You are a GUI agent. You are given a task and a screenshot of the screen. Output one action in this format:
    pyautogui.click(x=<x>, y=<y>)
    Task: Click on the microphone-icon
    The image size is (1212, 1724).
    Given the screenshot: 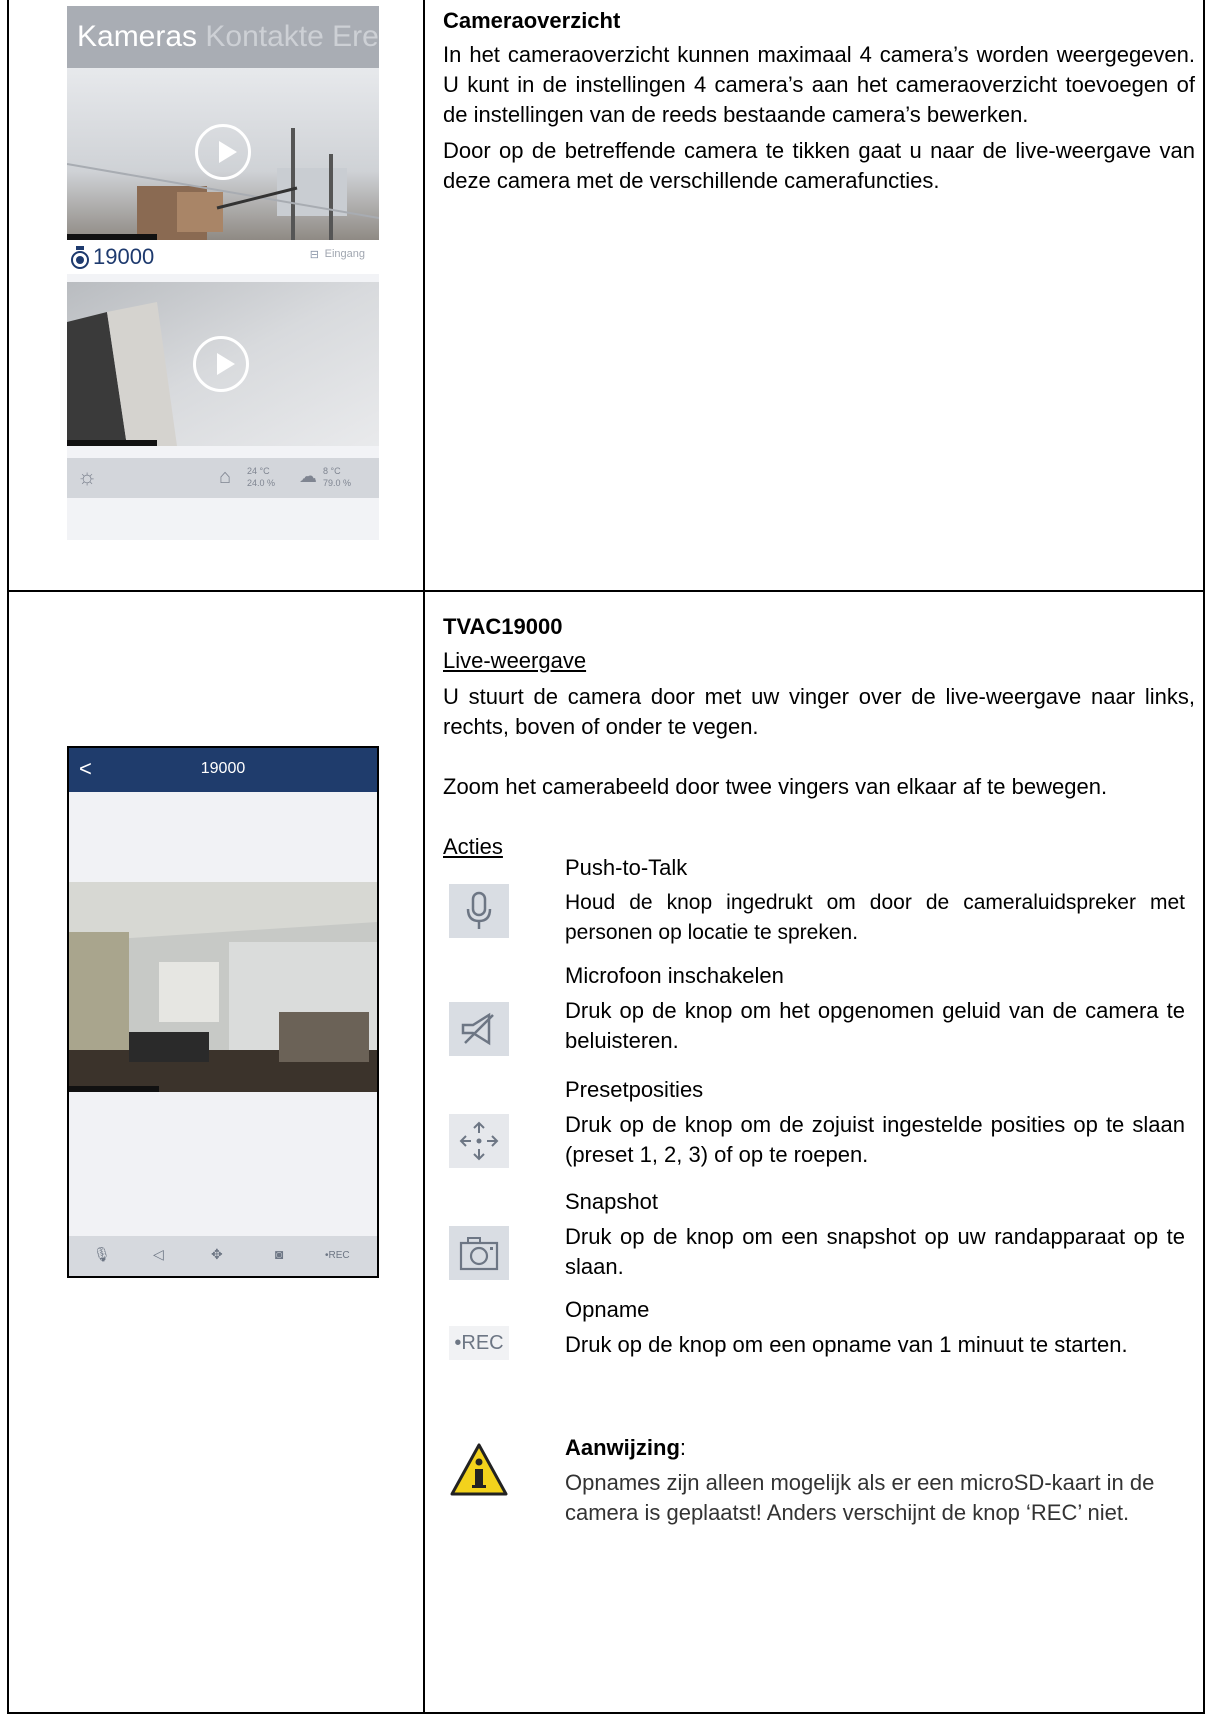 What is the action you would take?
    pyautogui.click(x=479, y=911)
    